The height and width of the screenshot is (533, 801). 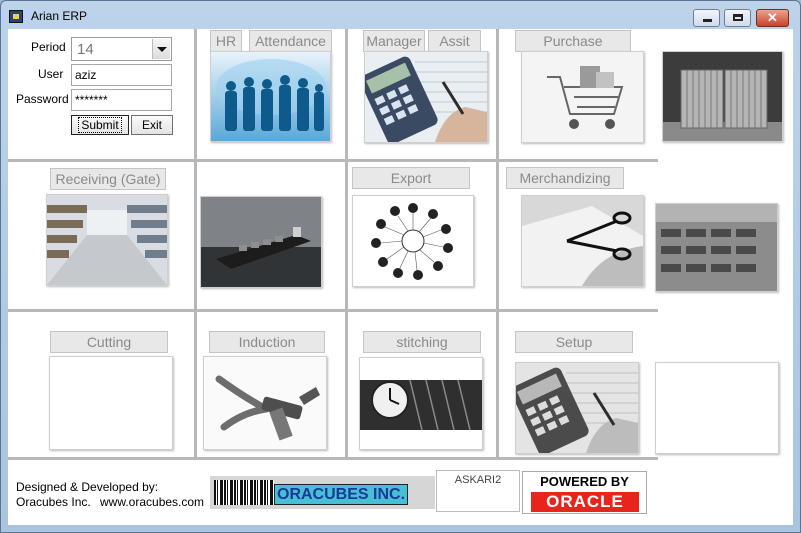 I want to click on powered-by-text: POWERED BY, so click(x=584, y=481).